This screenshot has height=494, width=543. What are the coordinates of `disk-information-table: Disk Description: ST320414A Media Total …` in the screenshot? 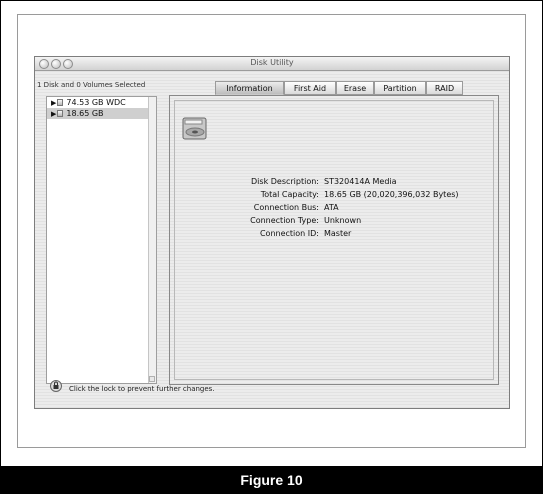 It's located at (344, 207).